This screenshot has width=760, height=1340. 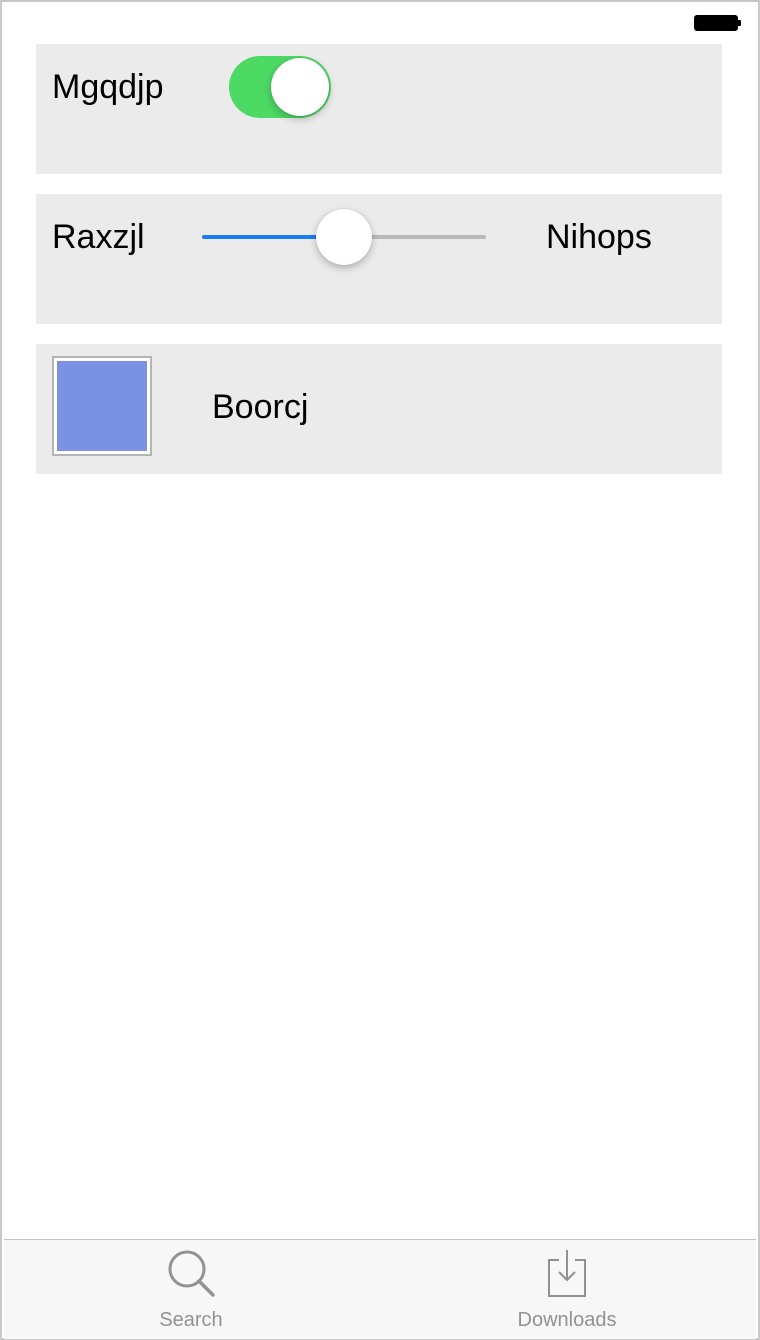 I want to click on toggle-switch, so click(x=280, y=87).